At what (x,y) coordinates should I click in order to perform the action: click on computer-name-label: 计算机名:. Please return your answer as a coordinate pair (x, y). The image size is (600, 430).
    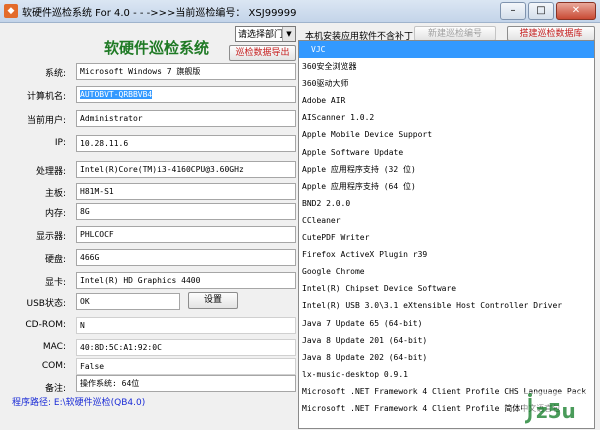
    Looking at the image, I should click on (46, 97).